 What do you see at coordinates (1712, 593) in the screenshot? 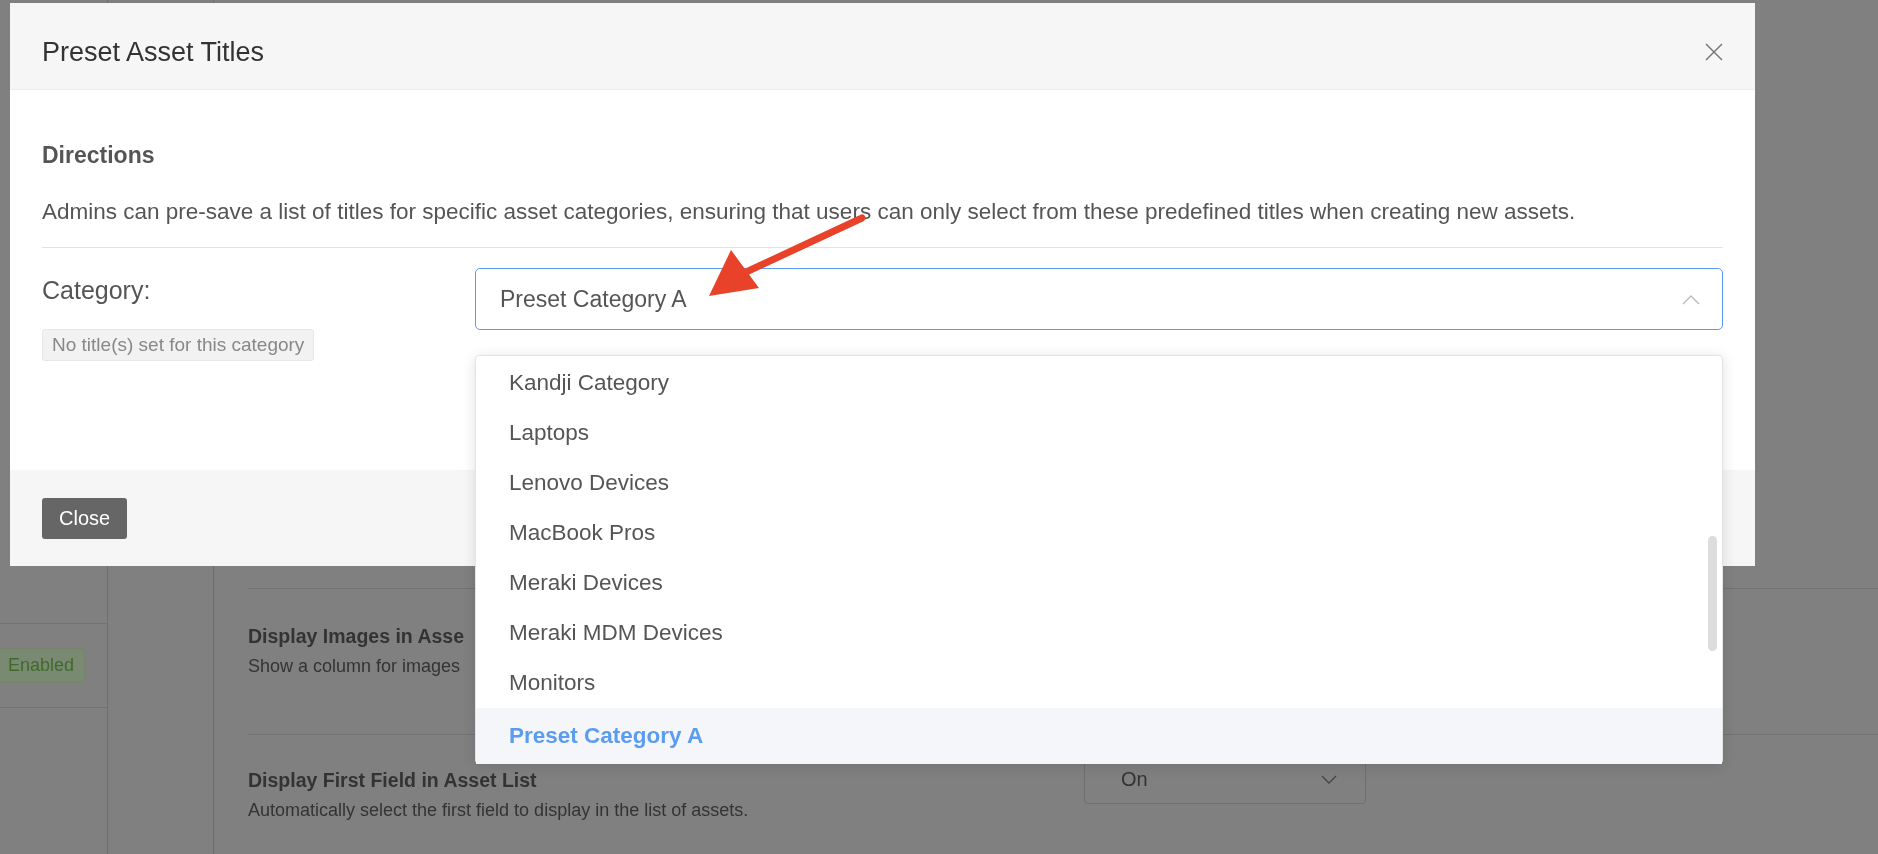
I see `scrollbar-thumb` at bounding box center [1712, 593].